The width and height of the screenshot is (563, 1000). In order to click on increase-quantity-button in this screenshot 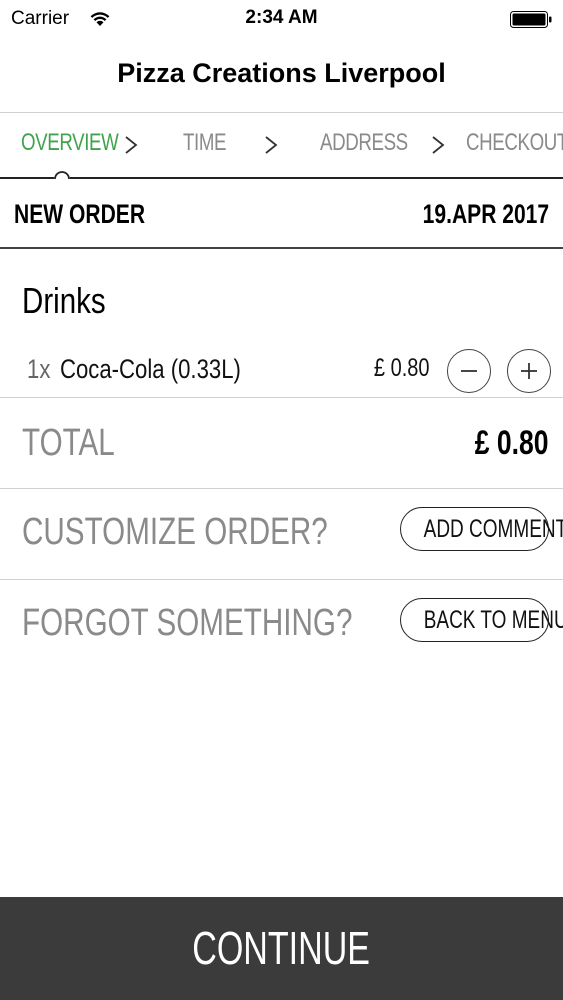, I will do `click(529, 371)`.